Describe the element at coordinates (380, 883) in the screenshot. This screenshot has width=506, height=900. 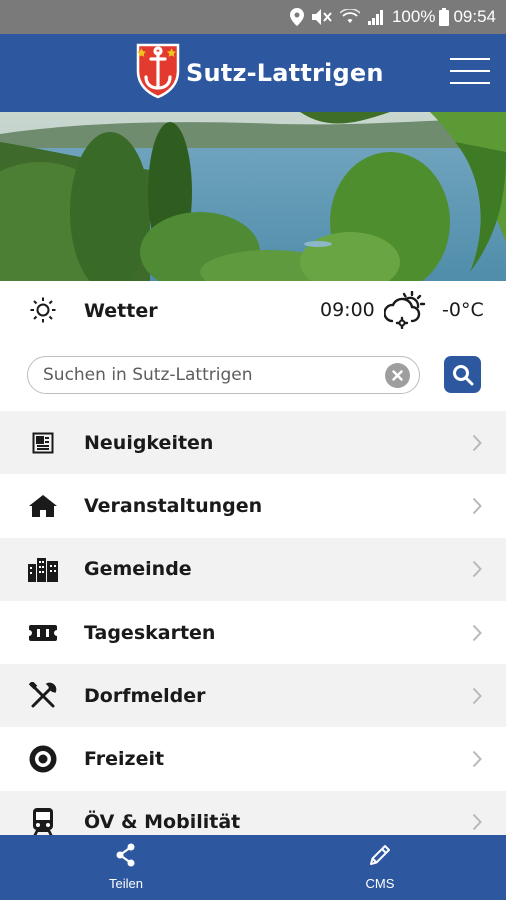
I see `cms-tab-label: CMS` at that location.